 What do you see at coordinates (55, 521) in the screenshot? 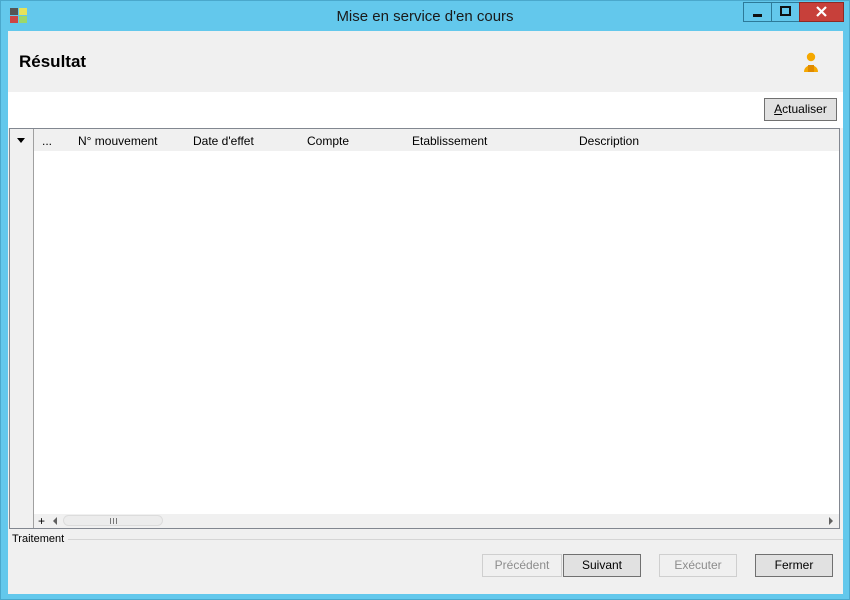
I see `scroll-left-icon` at bounding box center [55, 521].